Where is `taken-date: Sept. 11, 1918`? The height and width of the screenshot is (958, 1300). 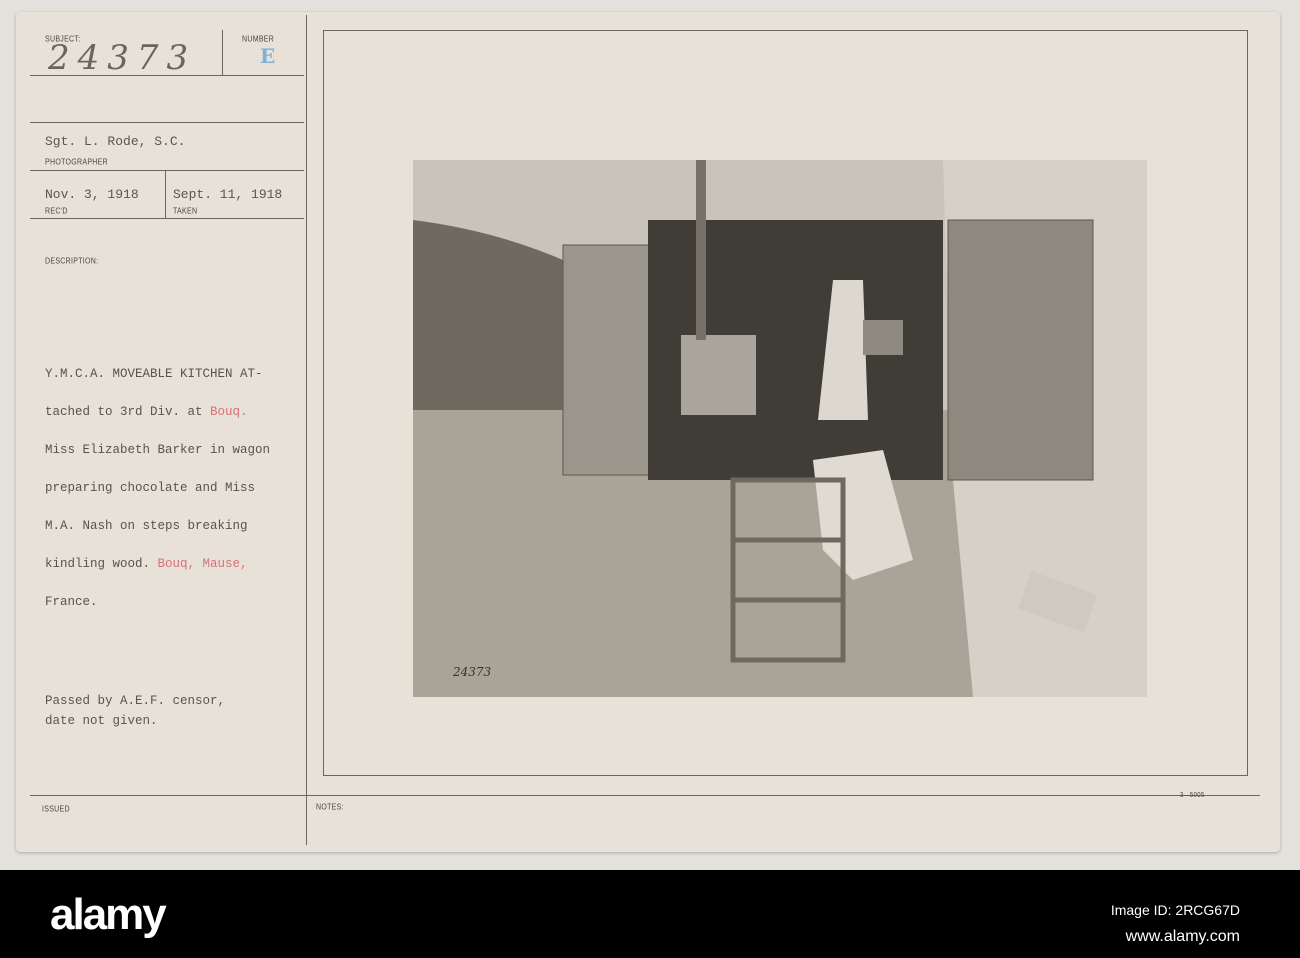
taken-date: Sept. 11, 1918 is located at coordinates (228, 194).